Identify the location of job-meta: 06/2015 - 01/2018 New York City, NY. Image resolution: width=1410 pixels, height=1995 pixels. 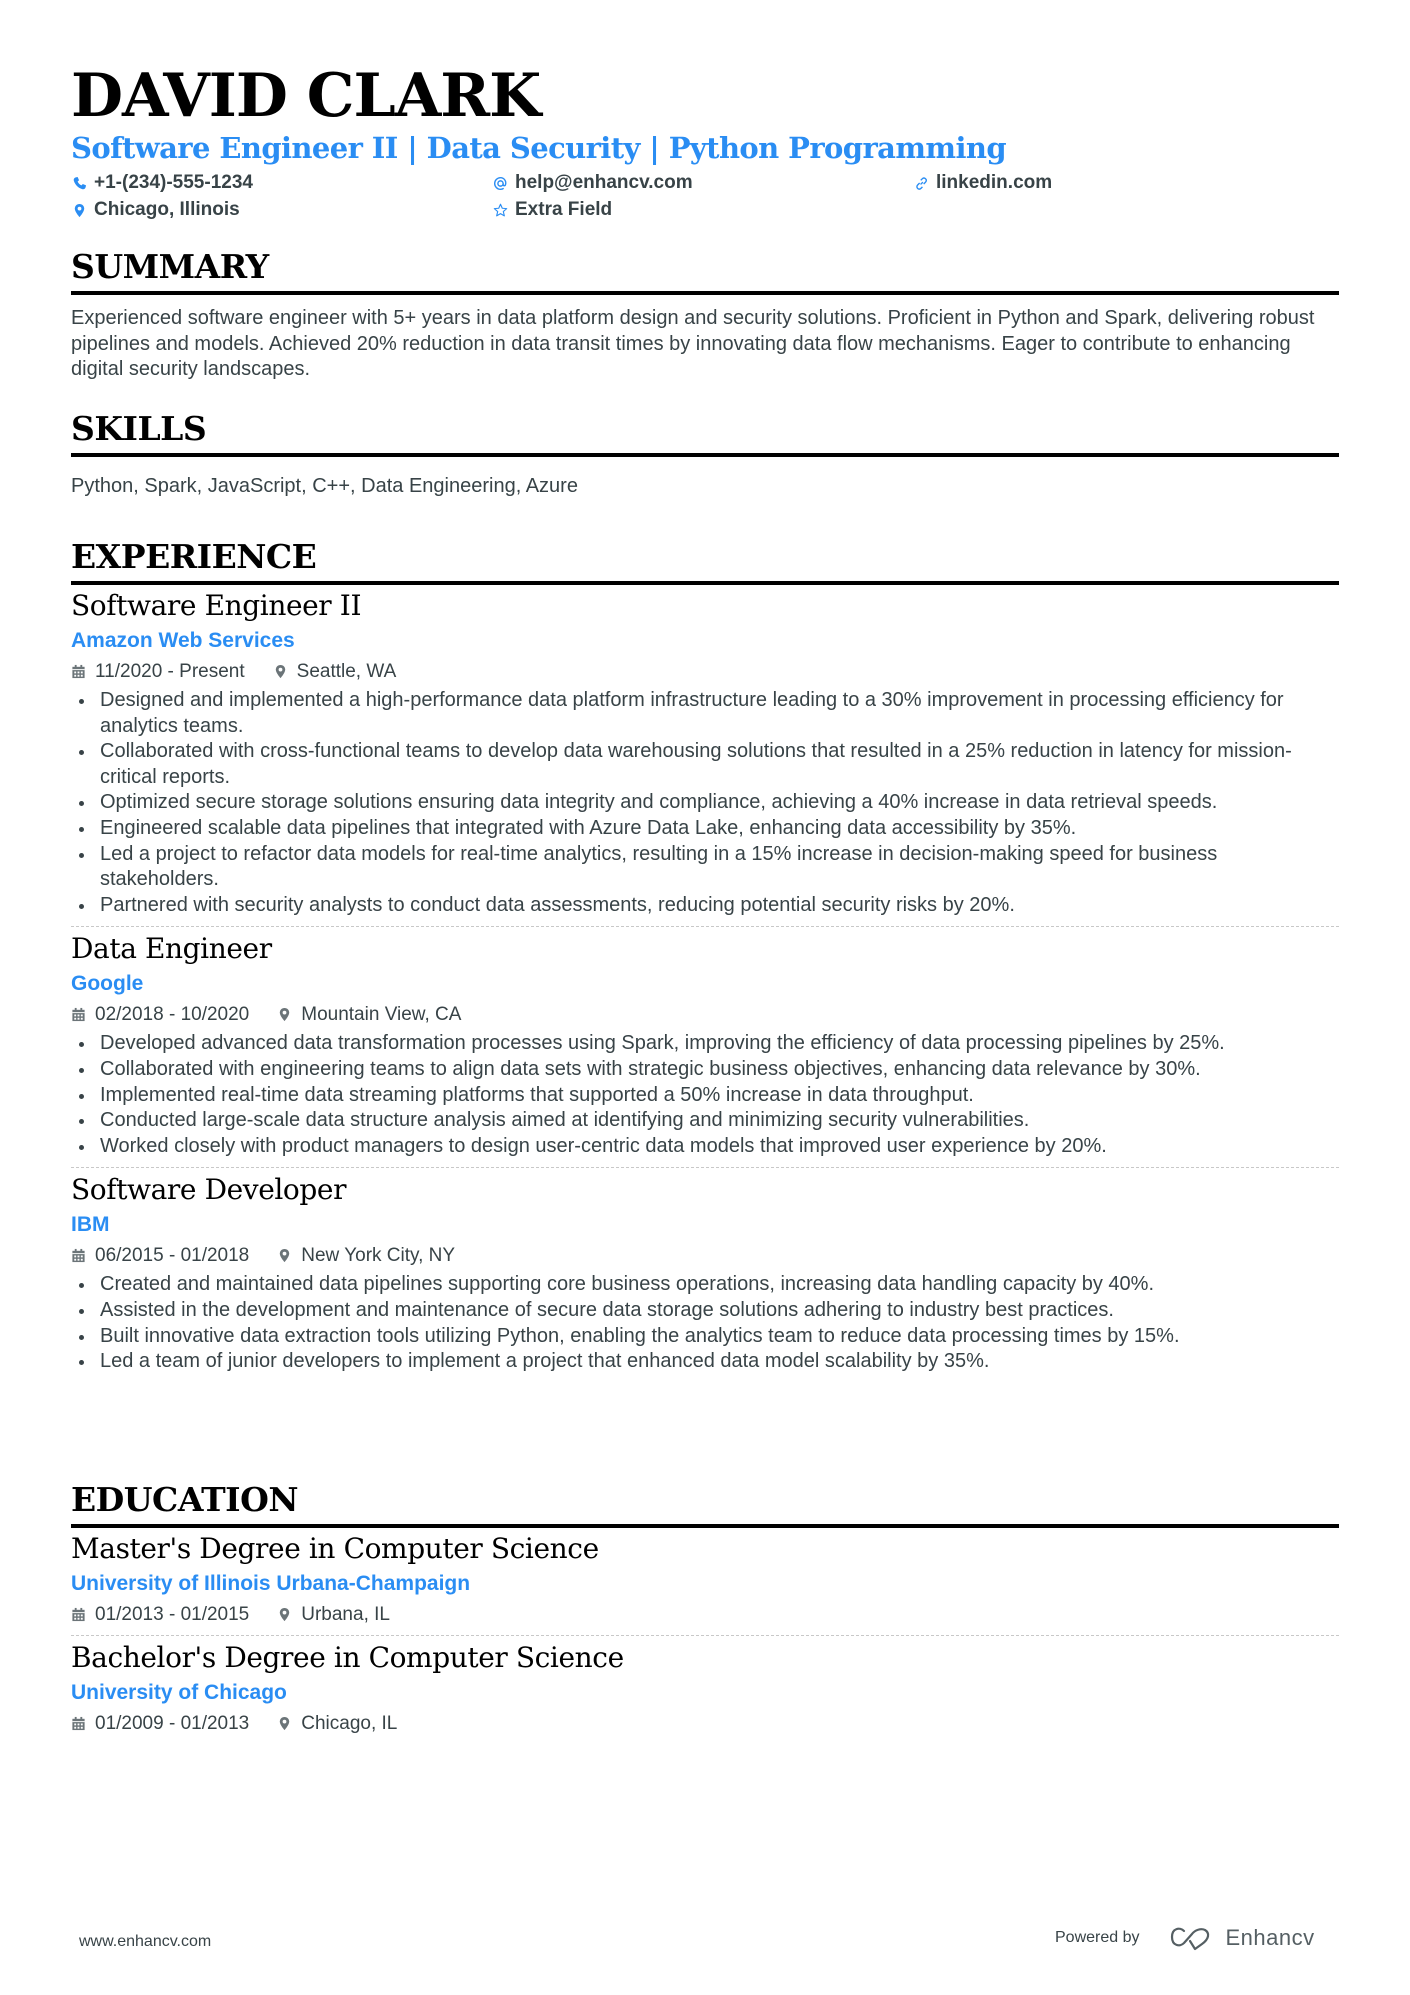
(705, 1256).